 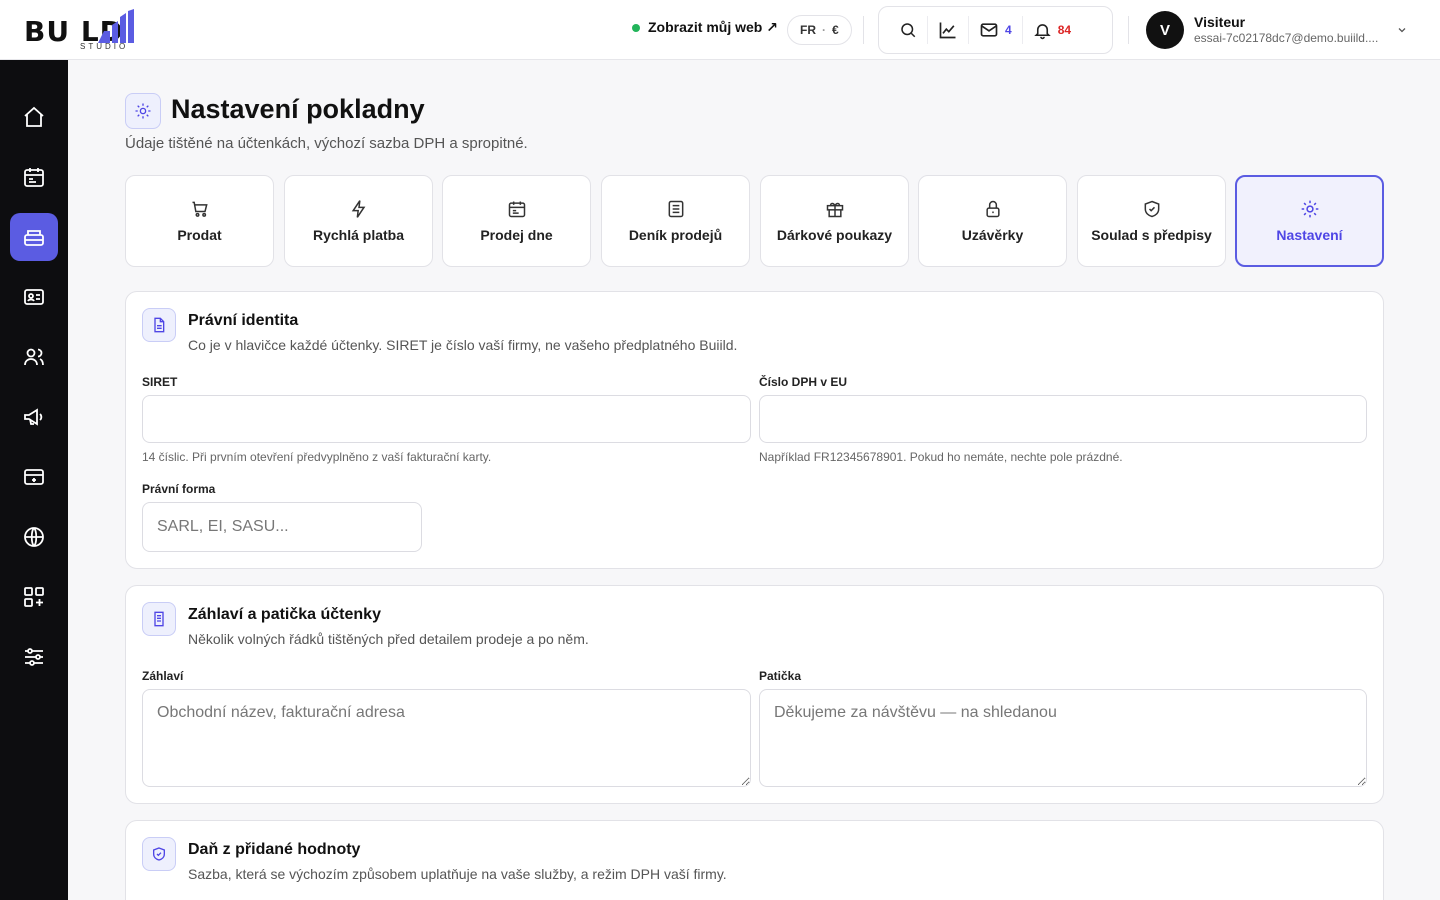 I want to click on avatar: V, so click(x=1165, y=30).